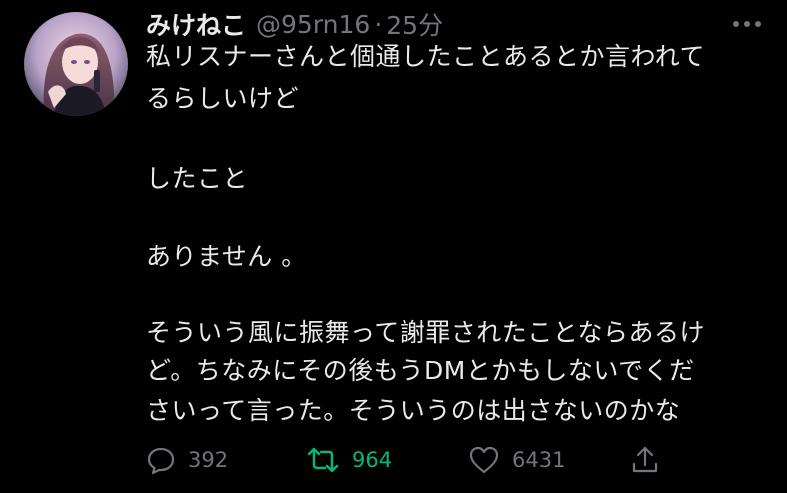 The image size is (787, 493). I want to click on like-button: 6431, so click(516, 460).